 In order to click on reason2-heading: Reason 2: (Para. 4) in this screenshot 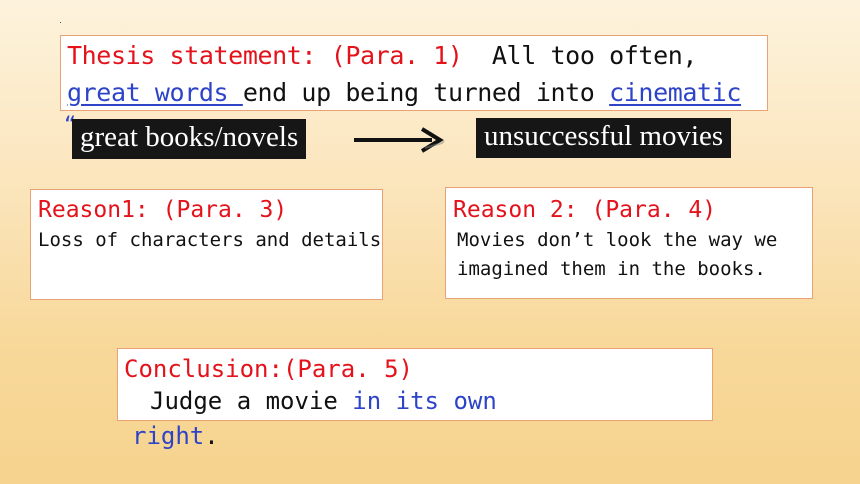, I will do `click(585, 210)`.